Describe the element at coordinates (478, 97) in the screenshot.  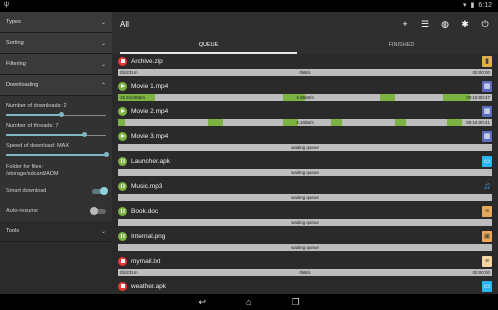
I see `time-text: 00:16:00:47` at that location.